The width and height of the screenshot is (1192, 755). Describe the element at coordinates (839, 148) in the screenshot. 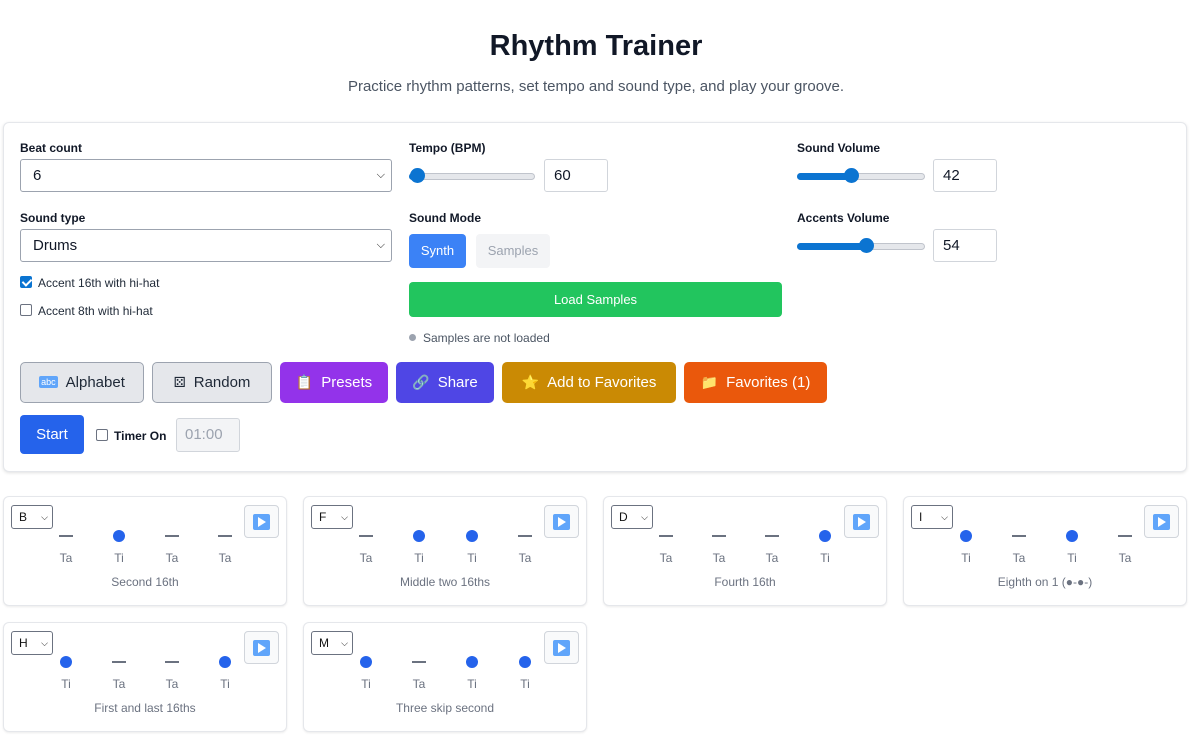

I see `sound-volume-label: Sound Volume` at that location.